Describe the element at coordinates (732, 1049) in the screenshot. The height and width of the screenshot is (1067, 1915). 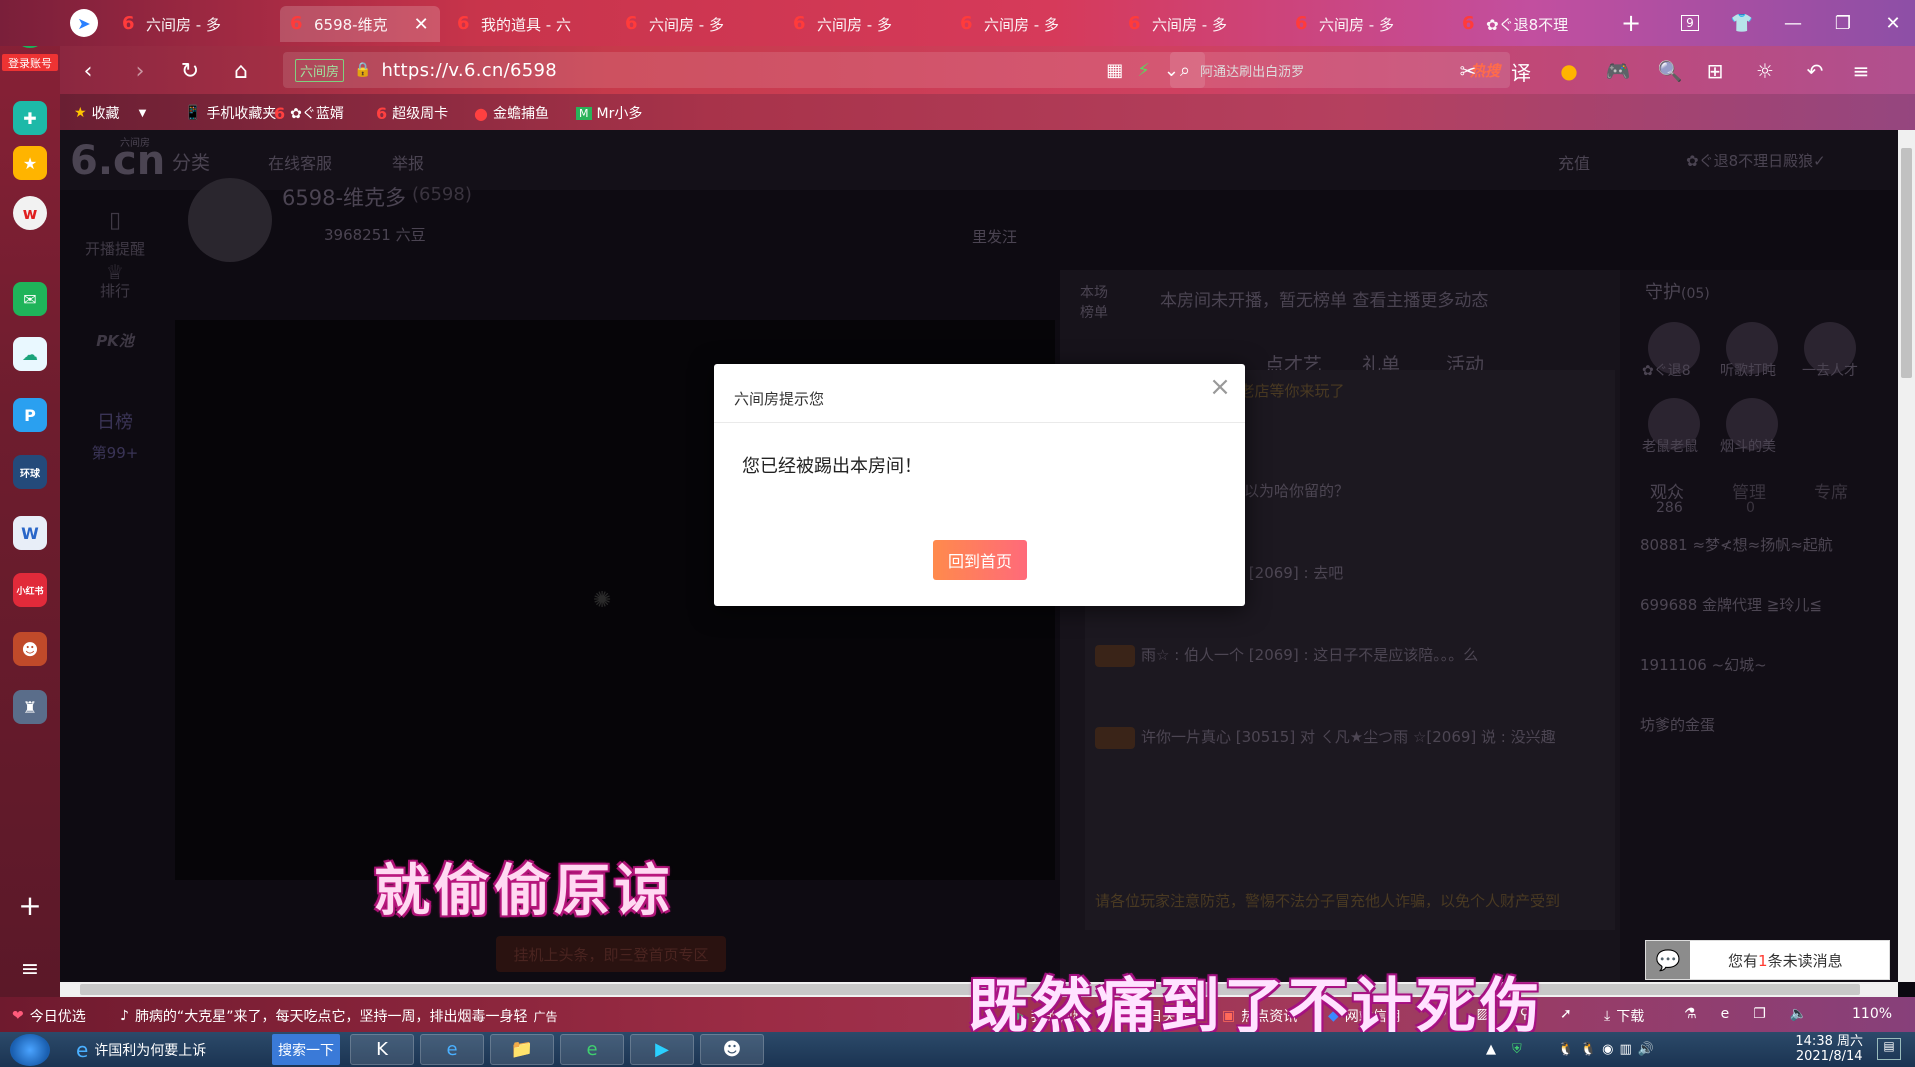
I see `game-taskbar-icon: ☻` at that location.